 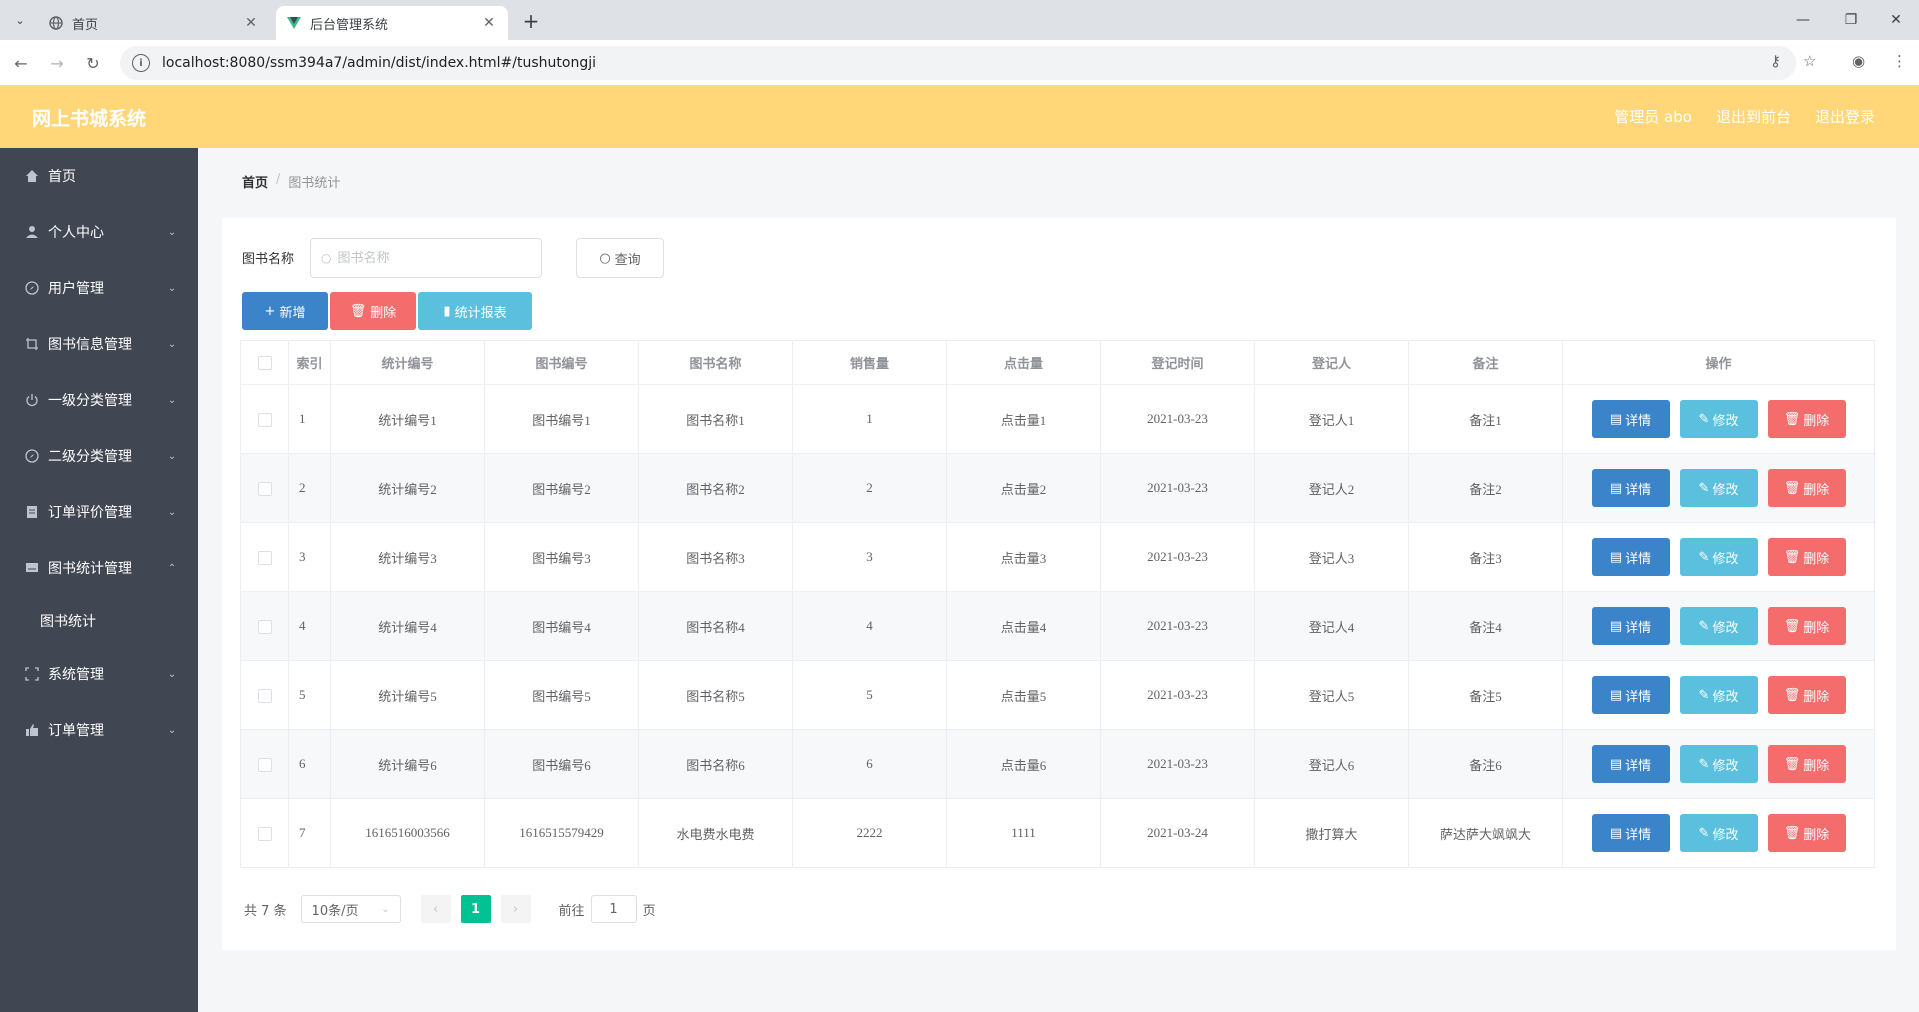 What do you see at coordinates (99, 568) in the screenshot?
I see `sidebar-item-book-stats: 图书统计管理 ⌃` at bounding box center [99, 568].